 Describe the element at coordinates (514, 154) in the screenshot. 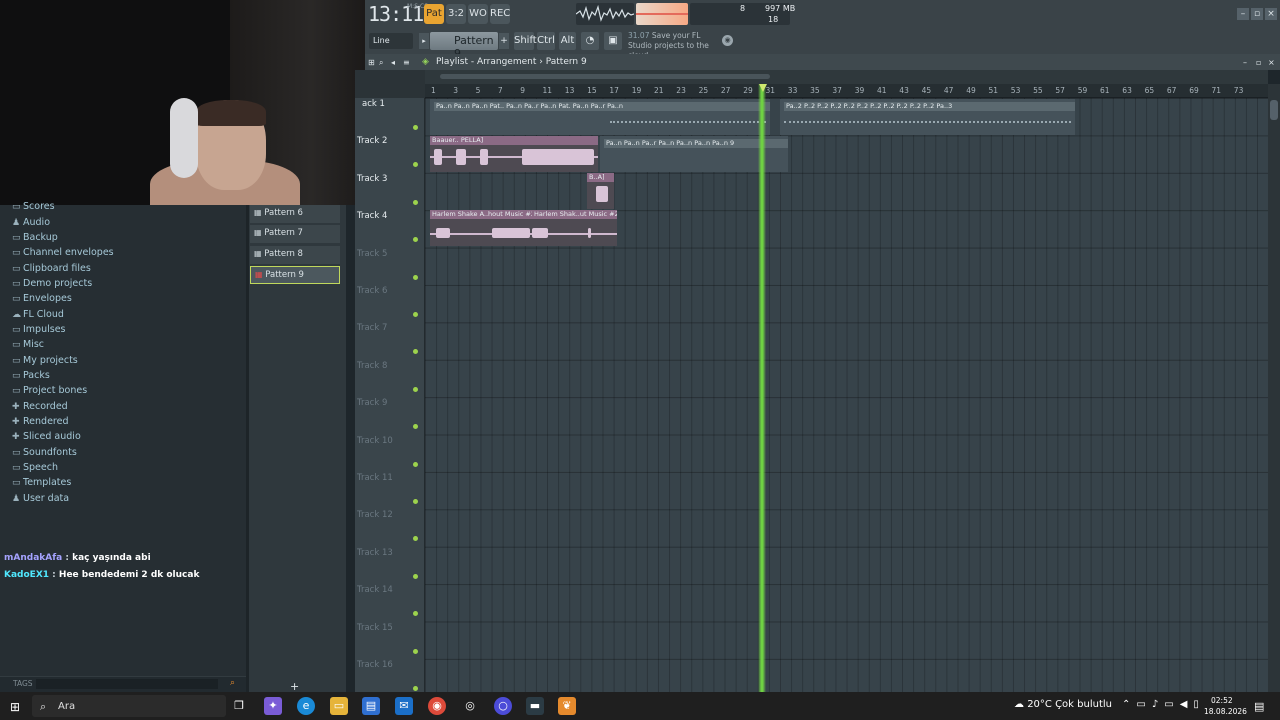

I see `audio-clip: Baauer.. PELLA]` at that location.